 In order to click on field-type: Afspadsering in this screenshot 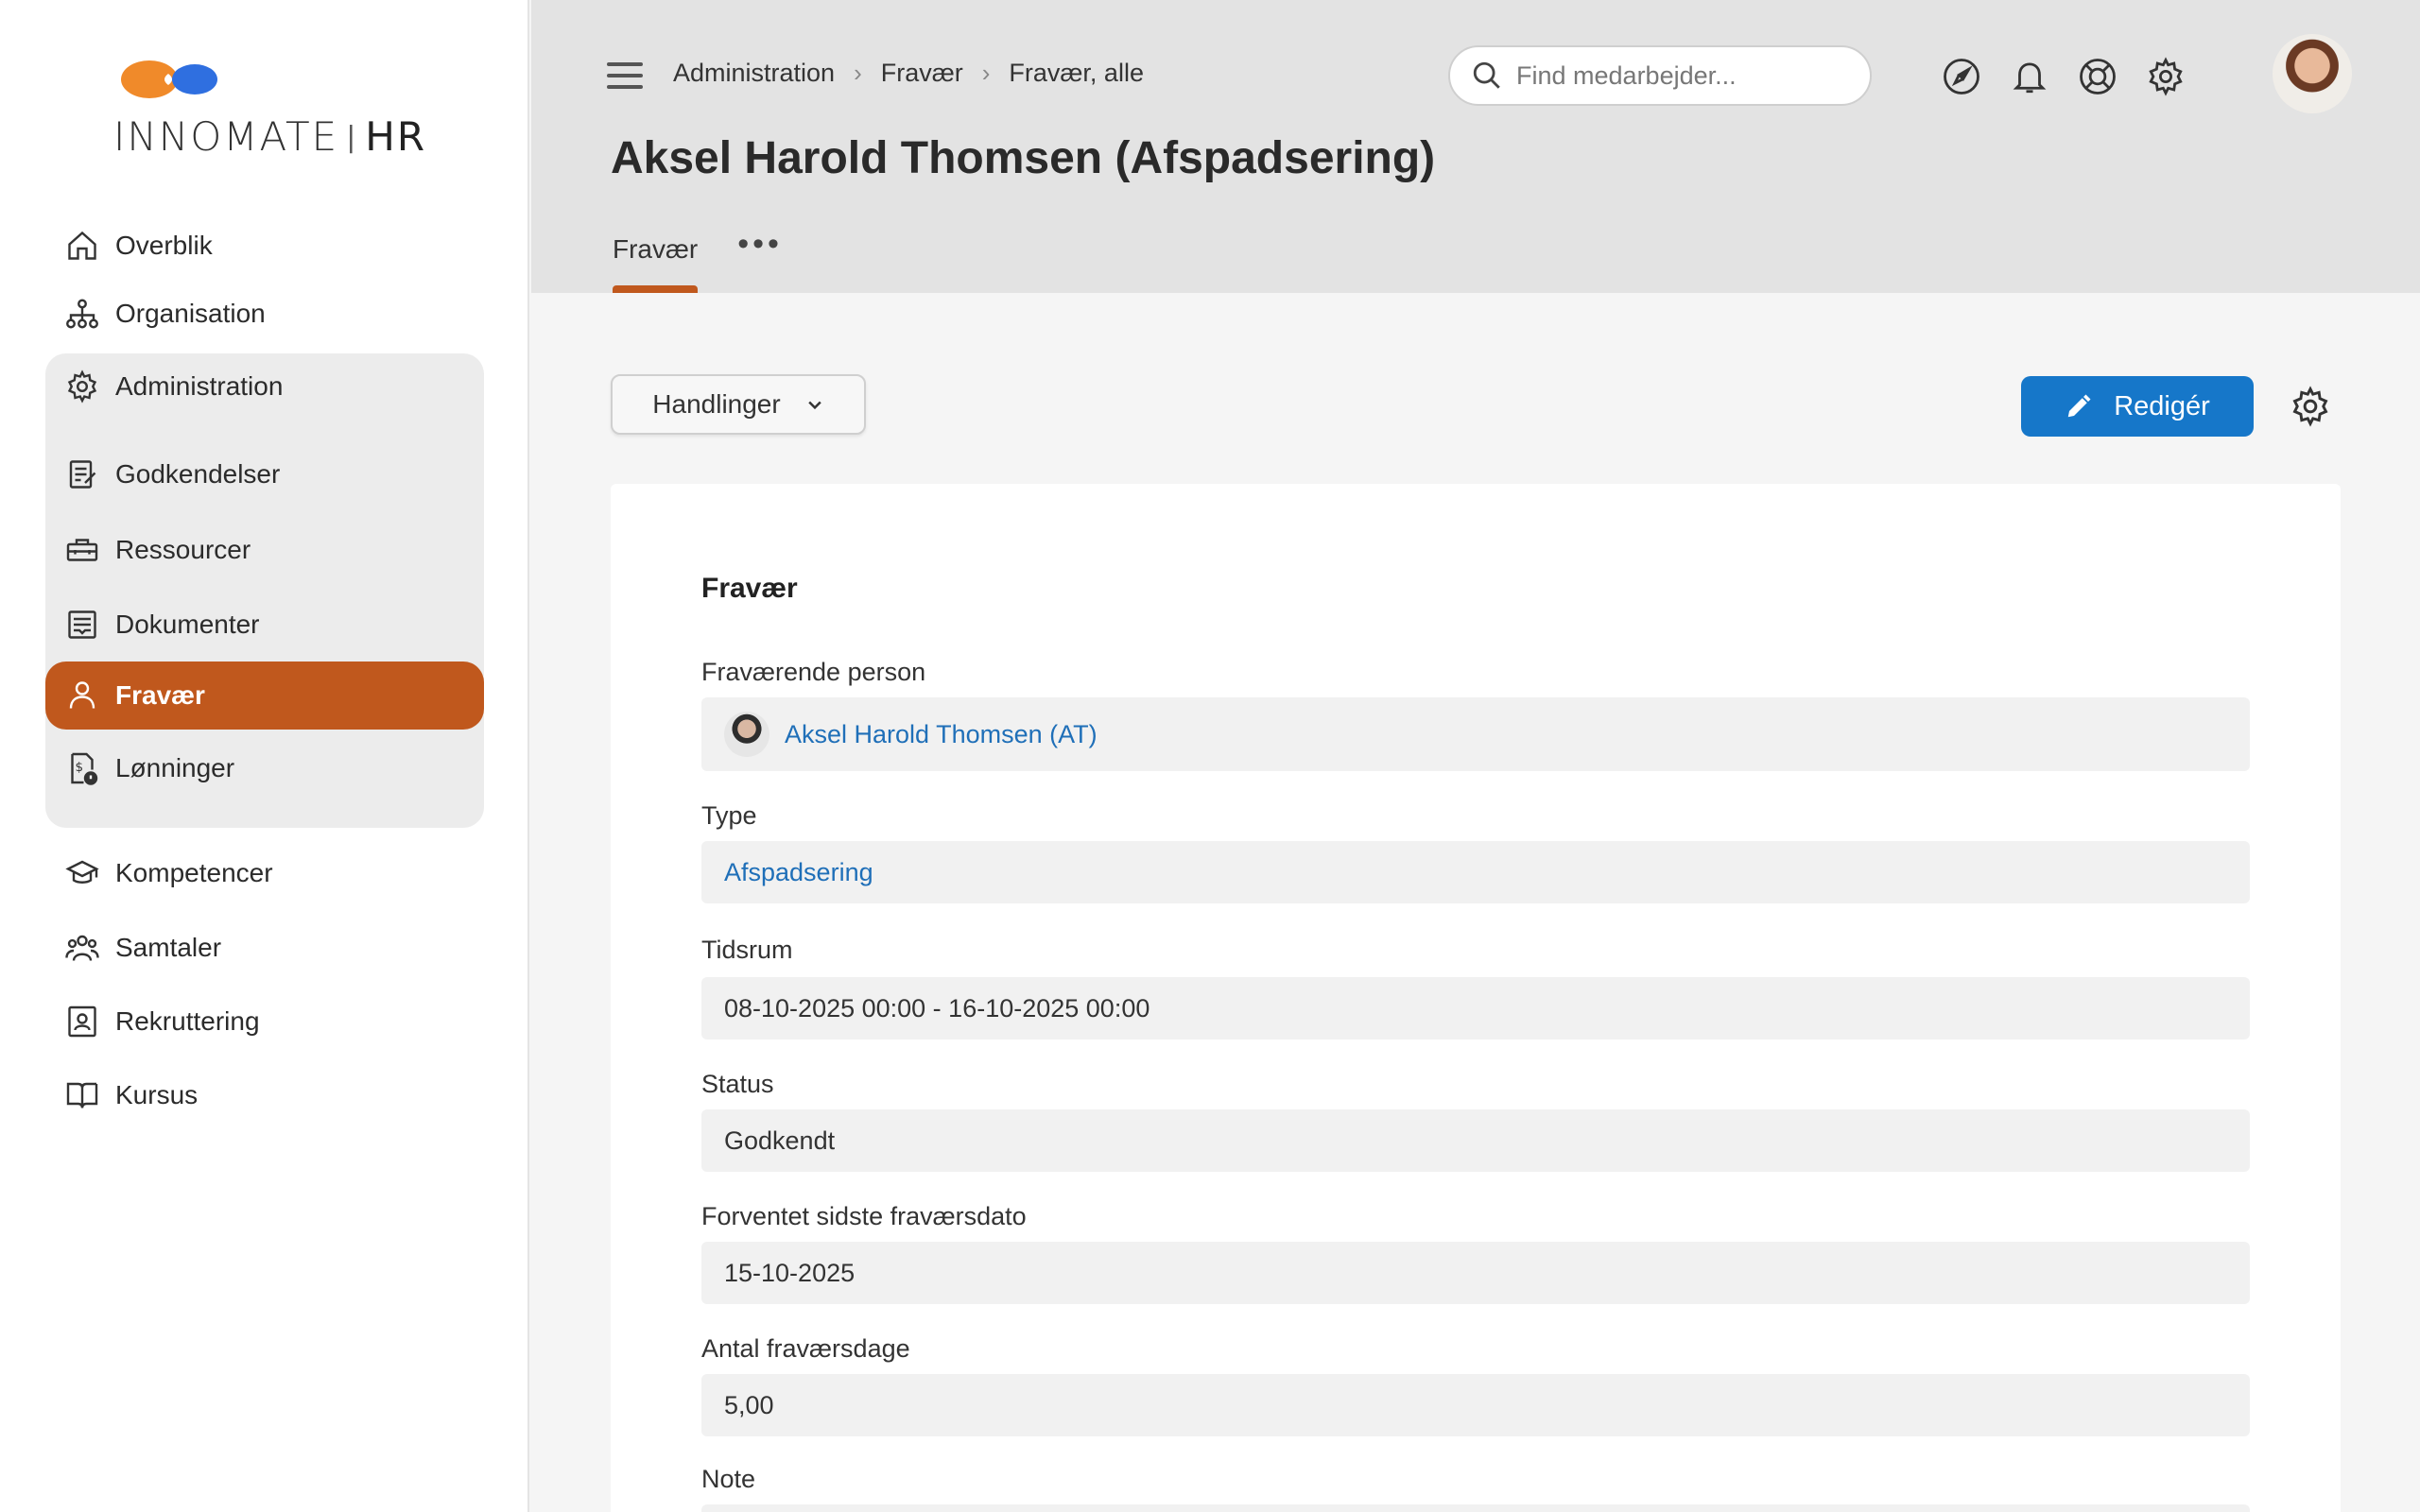, I will do `click(1475, 872)`.